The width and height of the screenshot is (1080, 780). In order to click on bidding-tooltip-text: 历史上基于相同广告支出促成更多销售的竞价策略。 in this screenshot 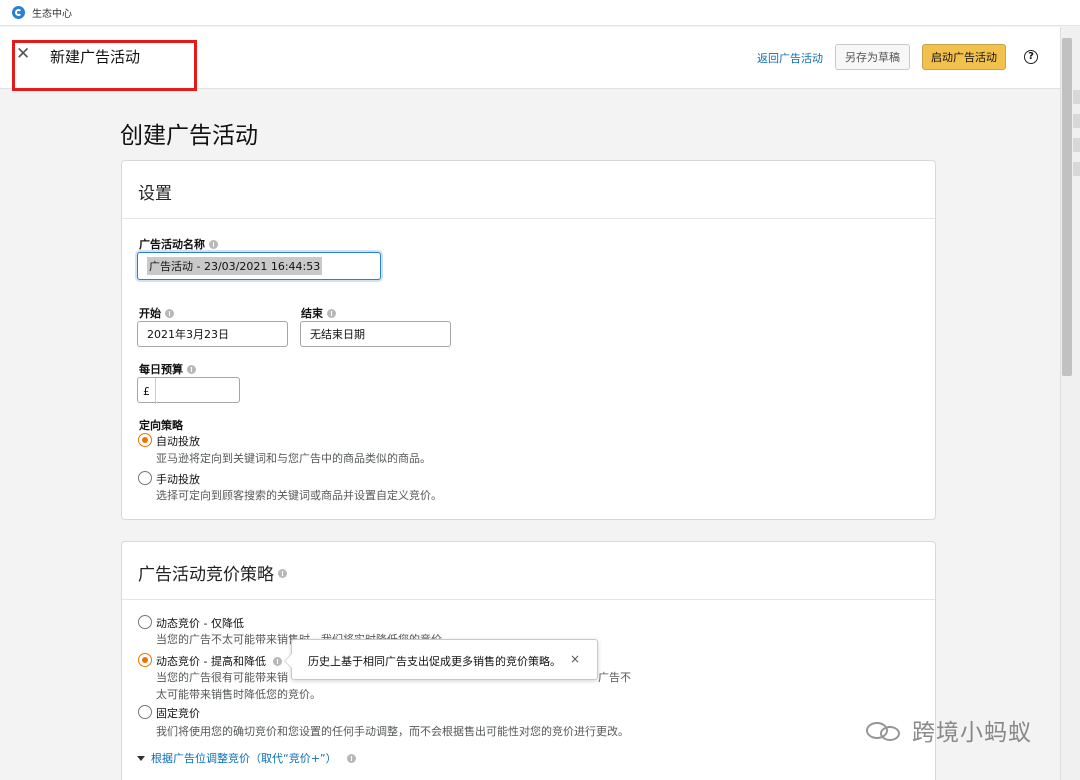, I will do `click(434, 661)`.